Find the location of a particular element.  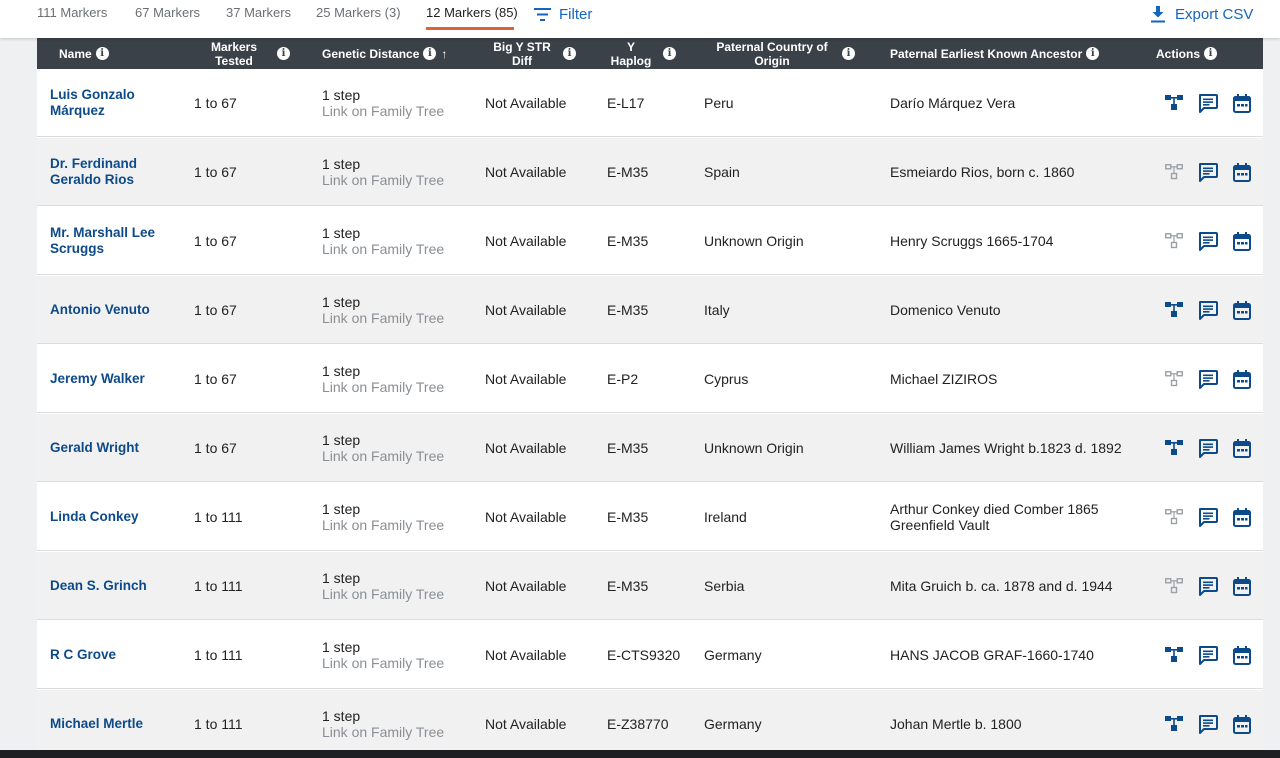

header-y-haplog: Y Haplog i is located at coordinates (641, 53).